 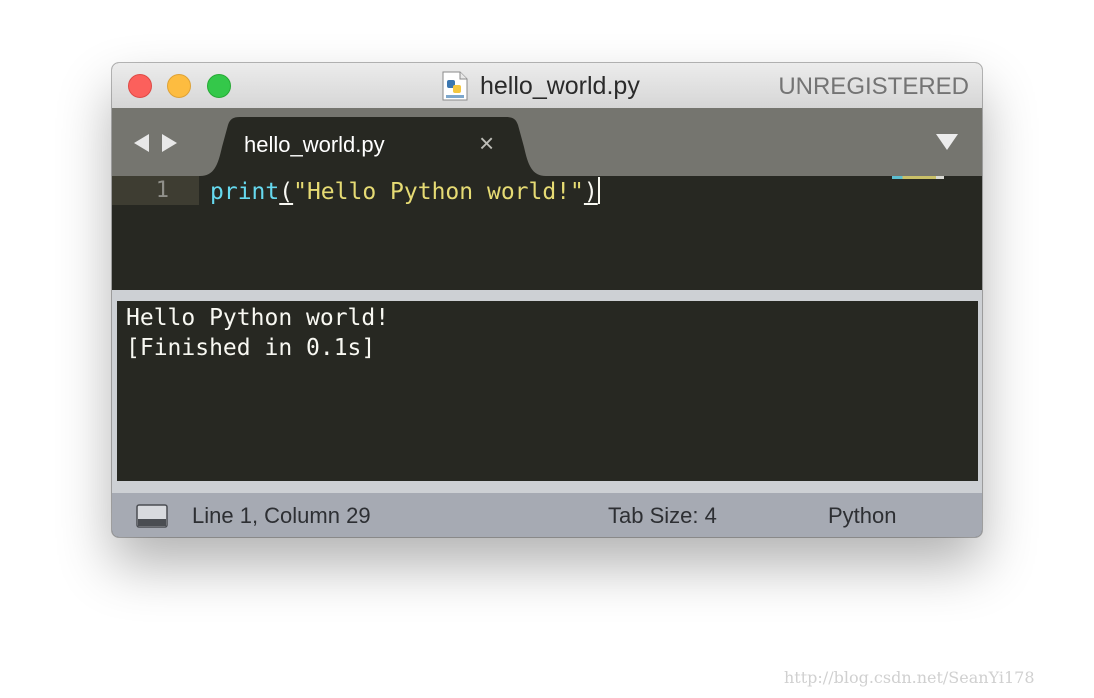 I want to click on code-token-string: "Hello Python world!", so click(x=438, y=192).